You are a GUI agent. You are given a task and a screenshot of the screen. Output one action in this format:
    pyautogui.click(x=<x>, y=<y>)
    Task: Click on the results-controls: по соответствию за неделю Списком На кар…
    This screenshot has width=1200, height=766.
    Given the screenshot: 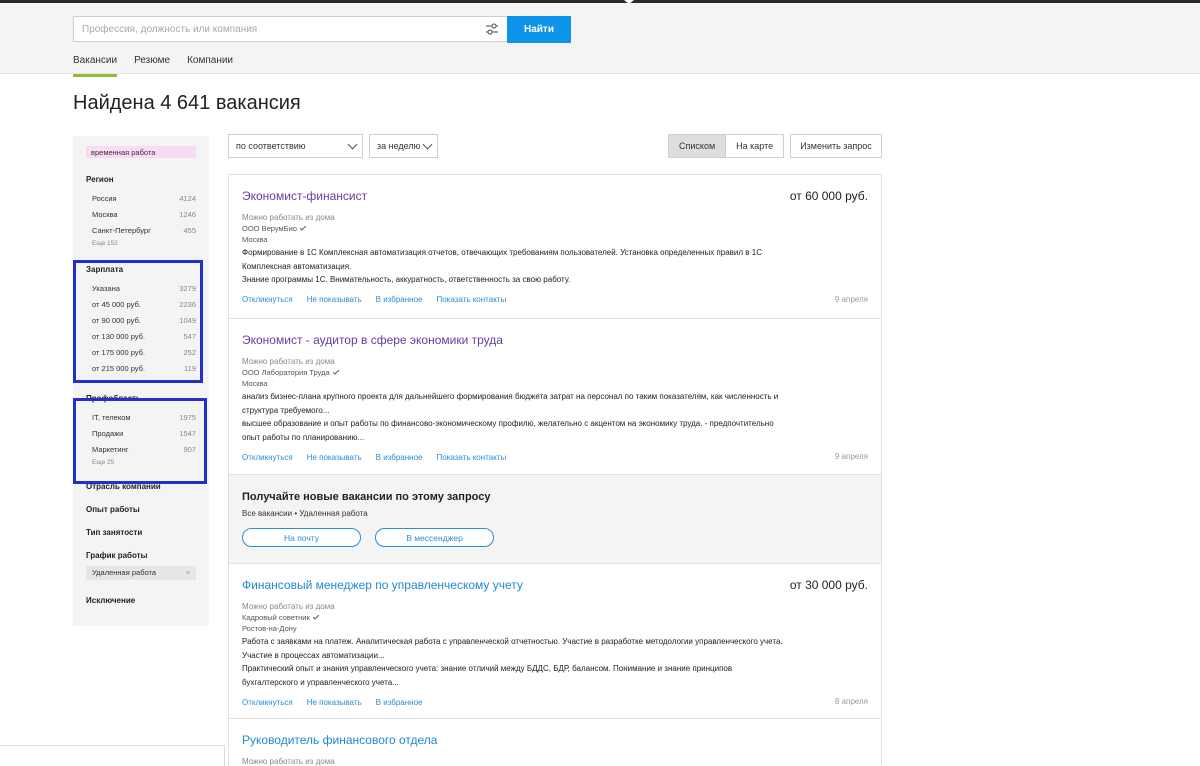 What is the action you would take?
    pyautogui.click(x=555, y=146)
    